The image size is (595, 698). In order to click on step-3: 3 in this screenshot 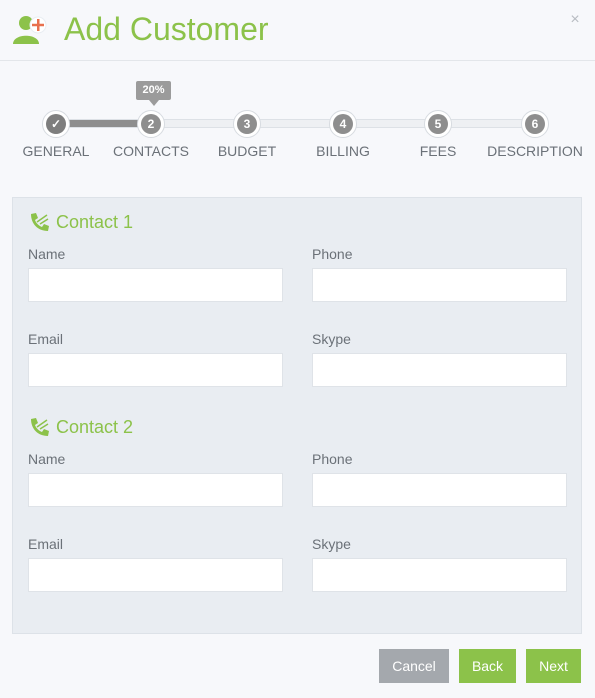, I will do `click(247, 124)`.